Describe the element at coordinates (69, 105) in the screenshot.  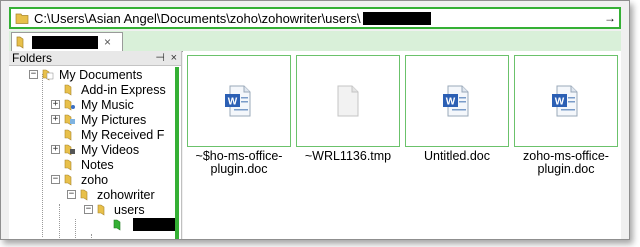
I see `music-folder-icon` at that location.